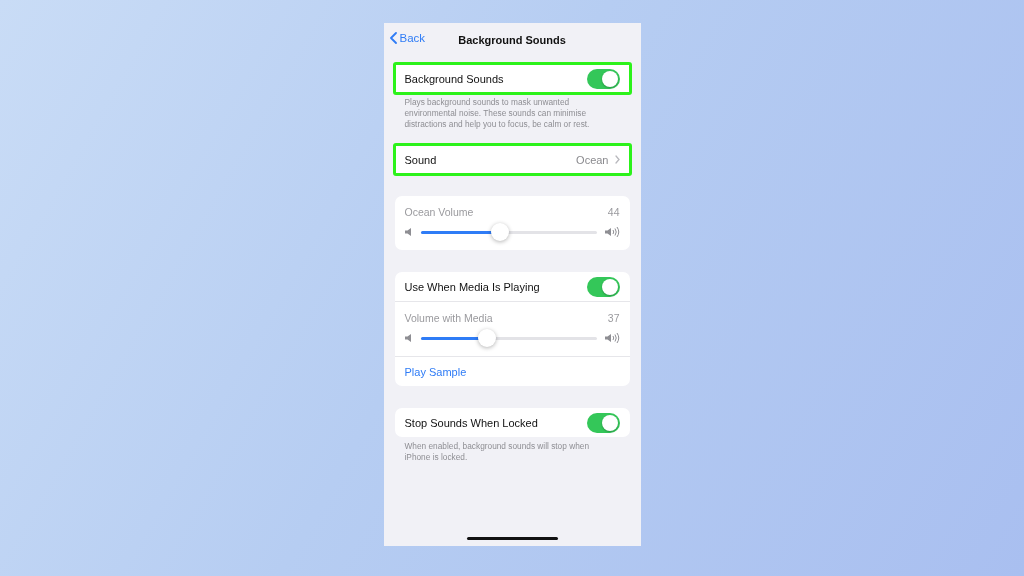  Describe the element at coordinates (613, 212) in the screenshot. I see `slider-value: 44` at that location.